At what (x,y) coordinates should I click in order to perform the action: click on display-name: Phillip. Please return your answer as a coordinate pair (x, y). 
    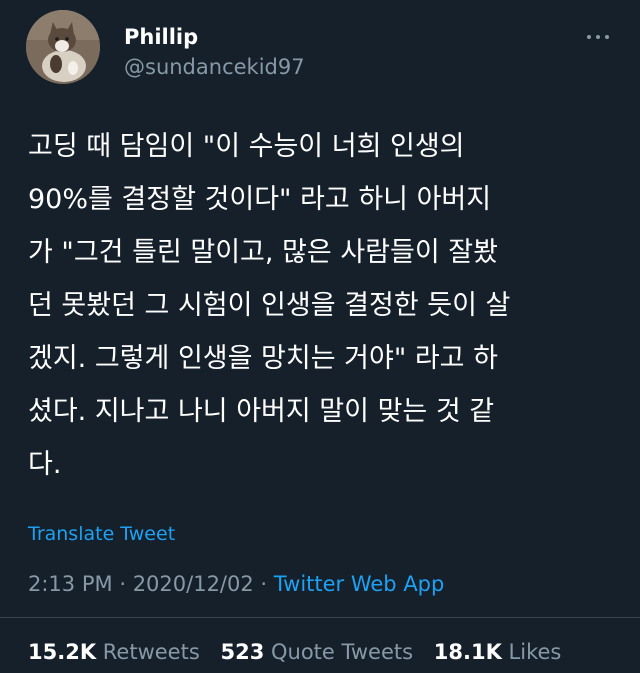
    Looking at the image, I should click on (161, 37).